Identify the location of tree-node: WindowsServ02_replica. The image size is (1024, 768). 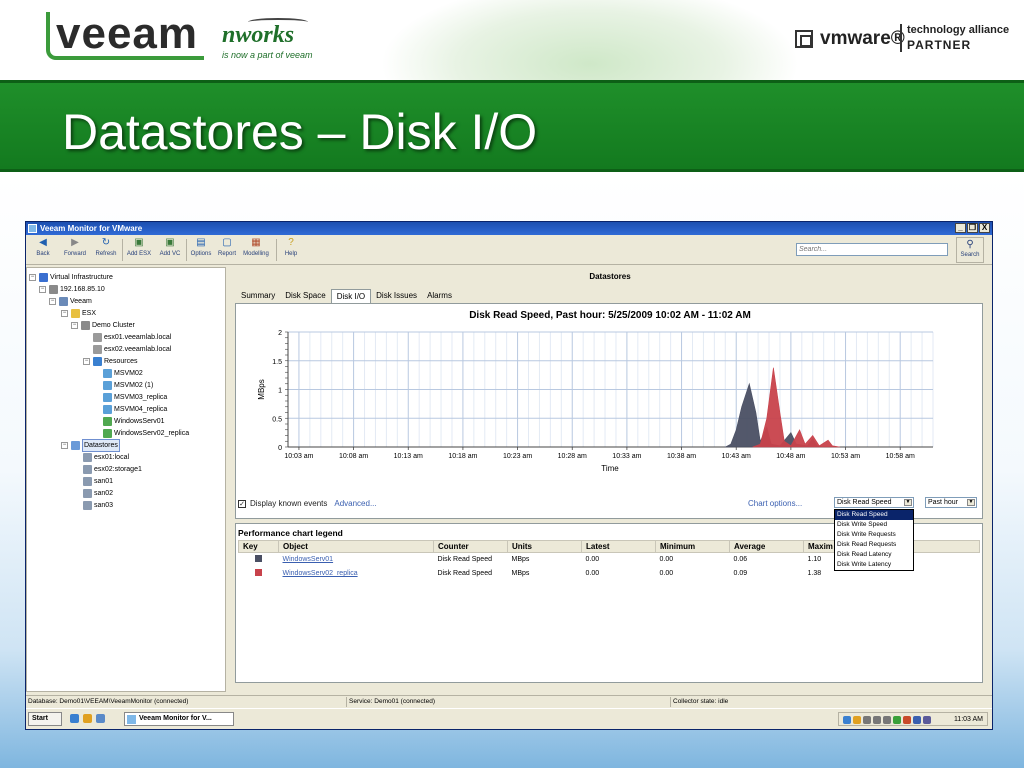
(146, 433).